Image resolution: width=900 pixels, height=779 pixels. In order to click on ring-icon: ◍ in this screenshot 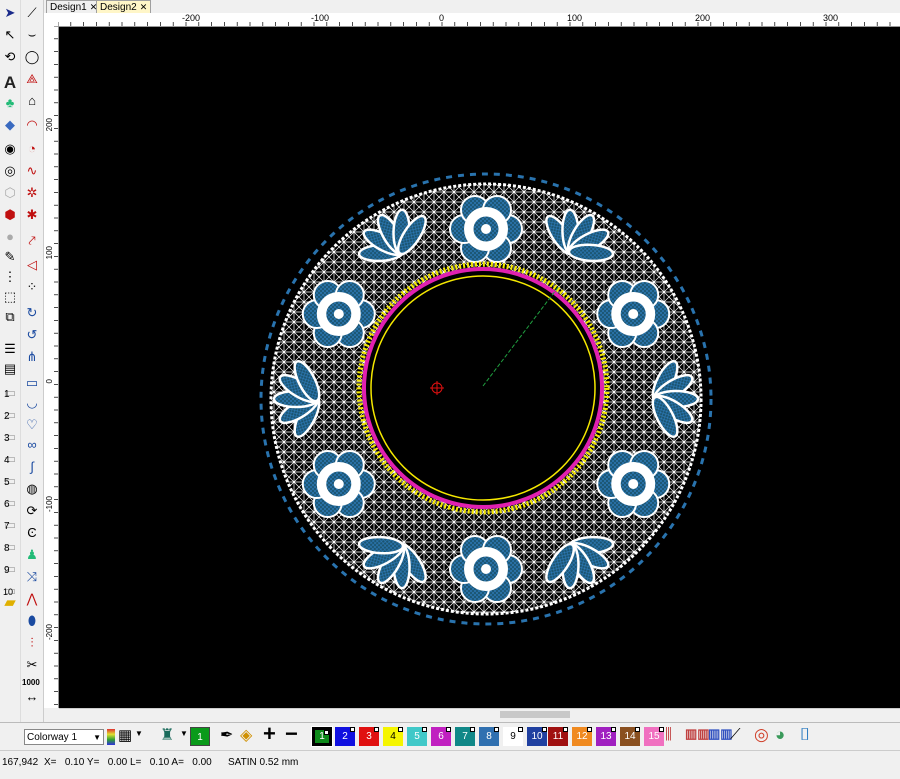, I will do `click(32, 489)`.